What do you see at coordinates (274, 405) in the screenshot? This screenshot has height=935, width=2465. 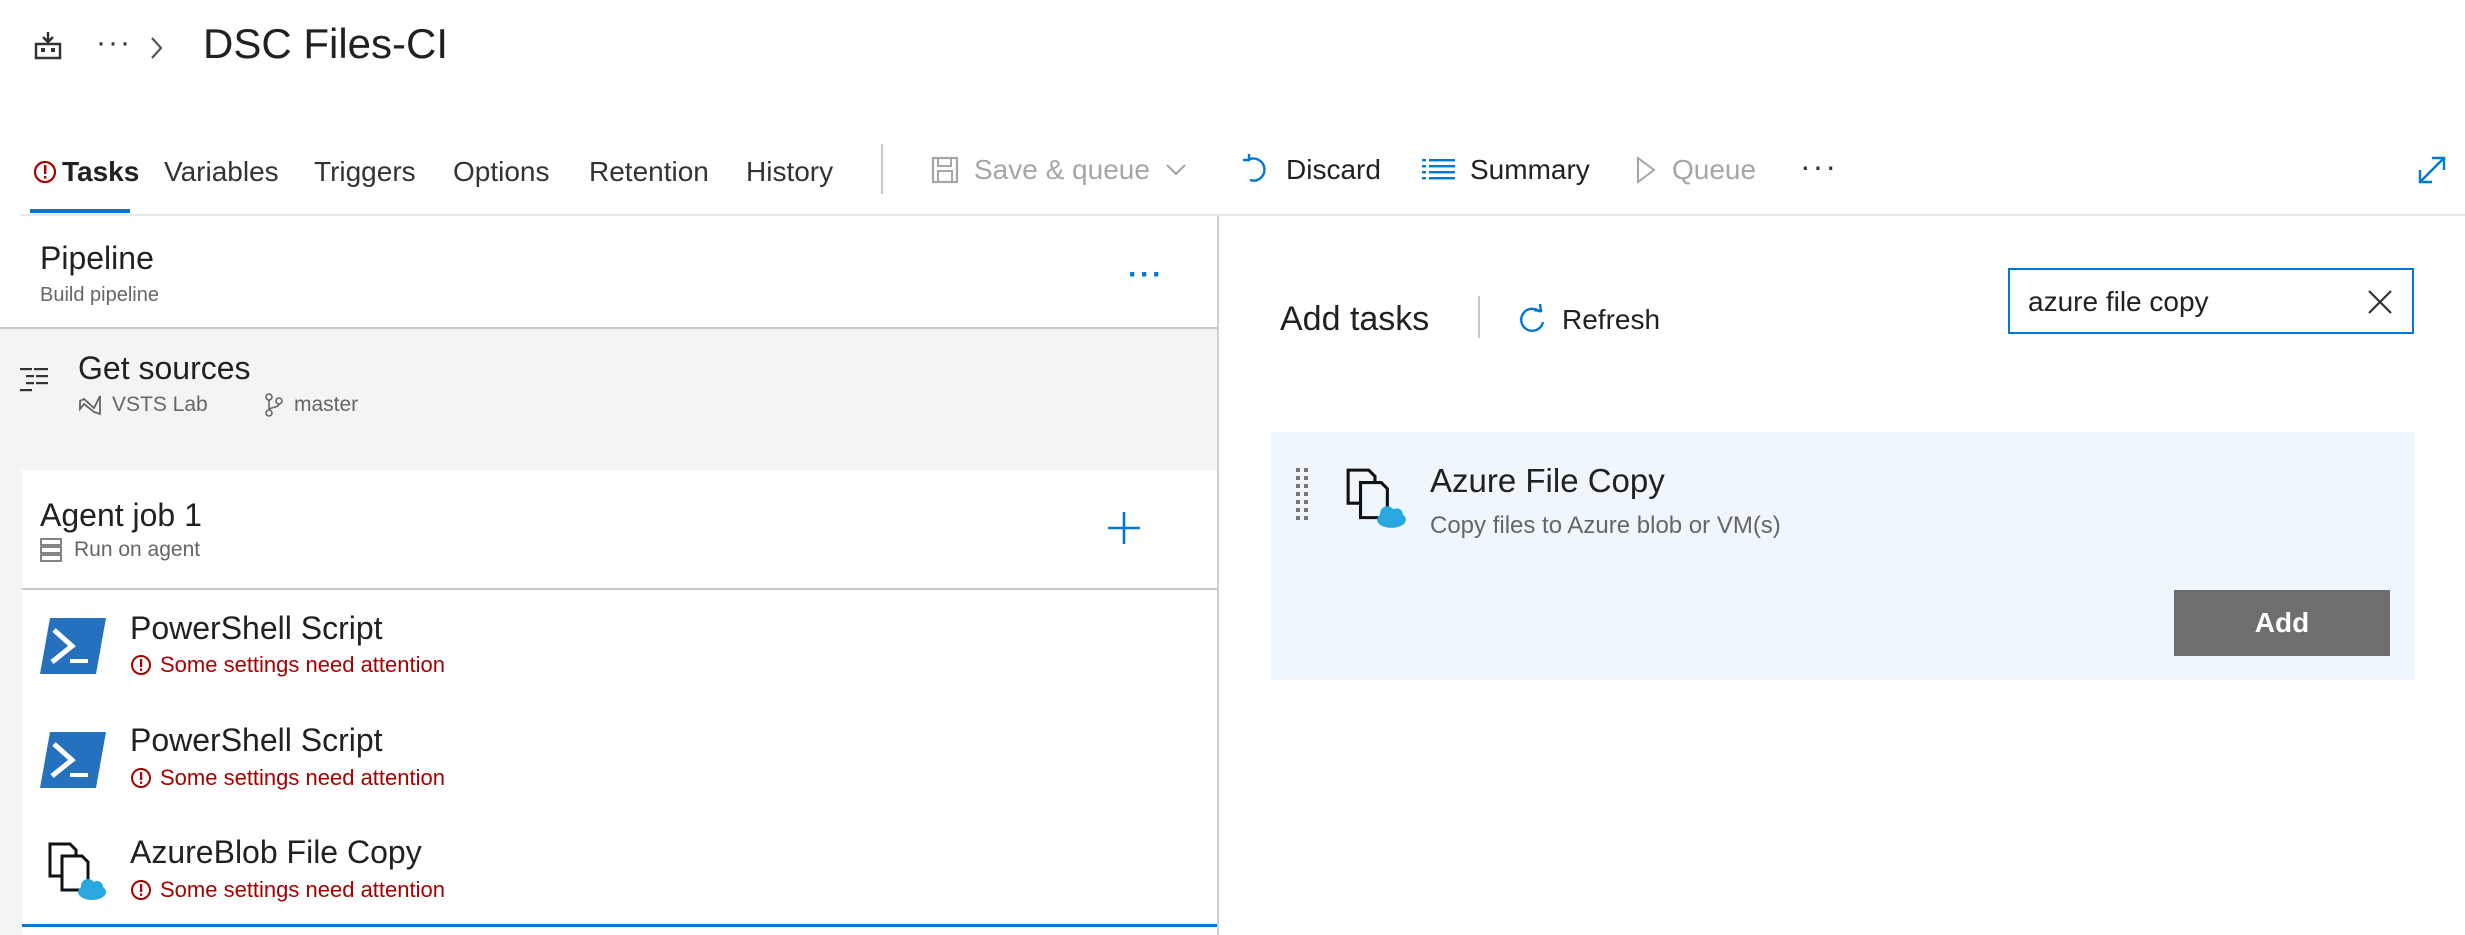 I see `branch-icon` at bounding box center [274, 405].